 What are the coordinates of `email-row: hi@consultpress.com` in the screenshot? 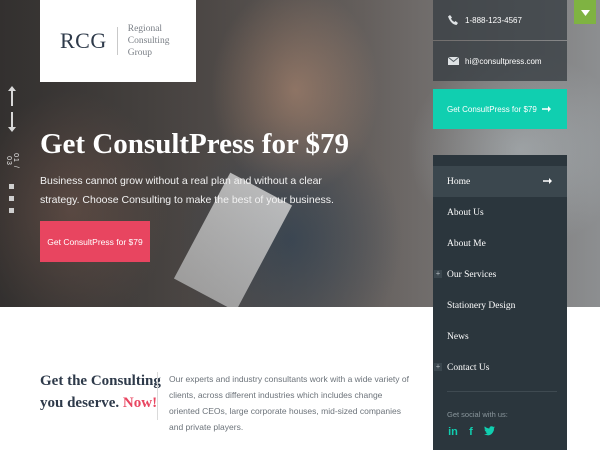 It's located at (500, 61).